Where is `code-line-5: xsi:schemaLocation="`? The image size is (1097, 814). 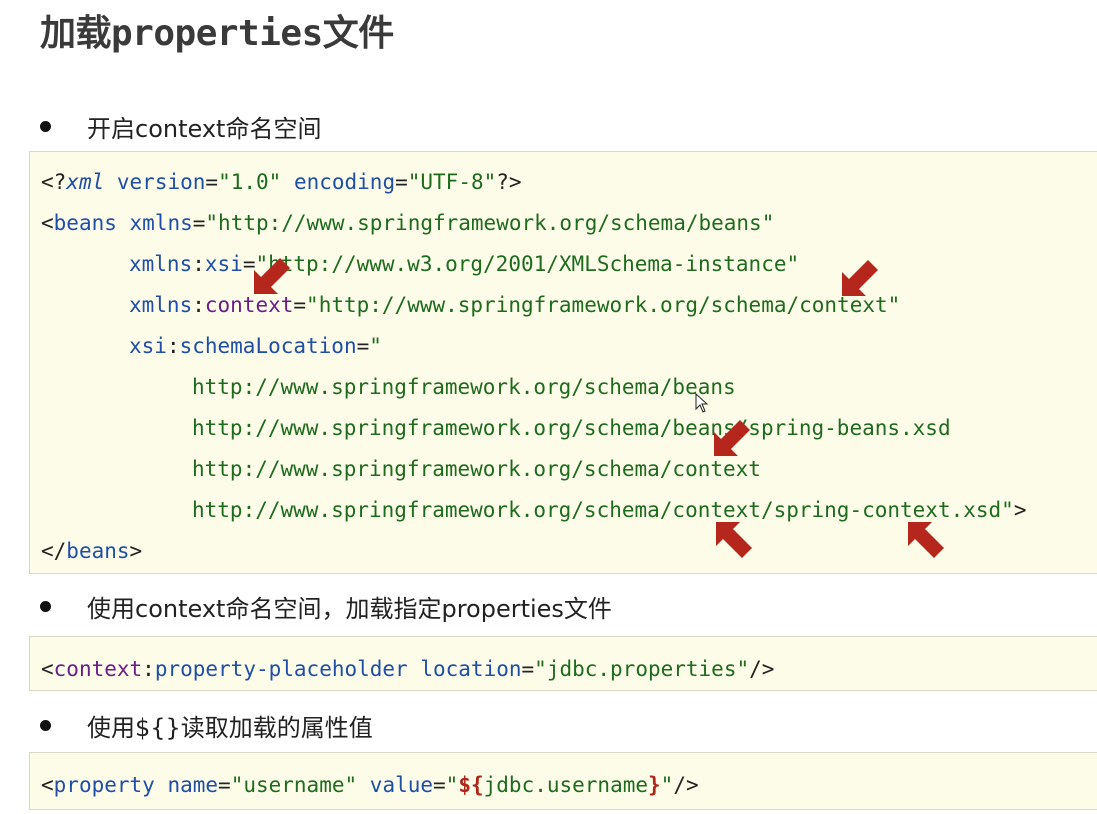
code-line-5: xsi:schemaLocation=" is located at coordinates (255, 346).